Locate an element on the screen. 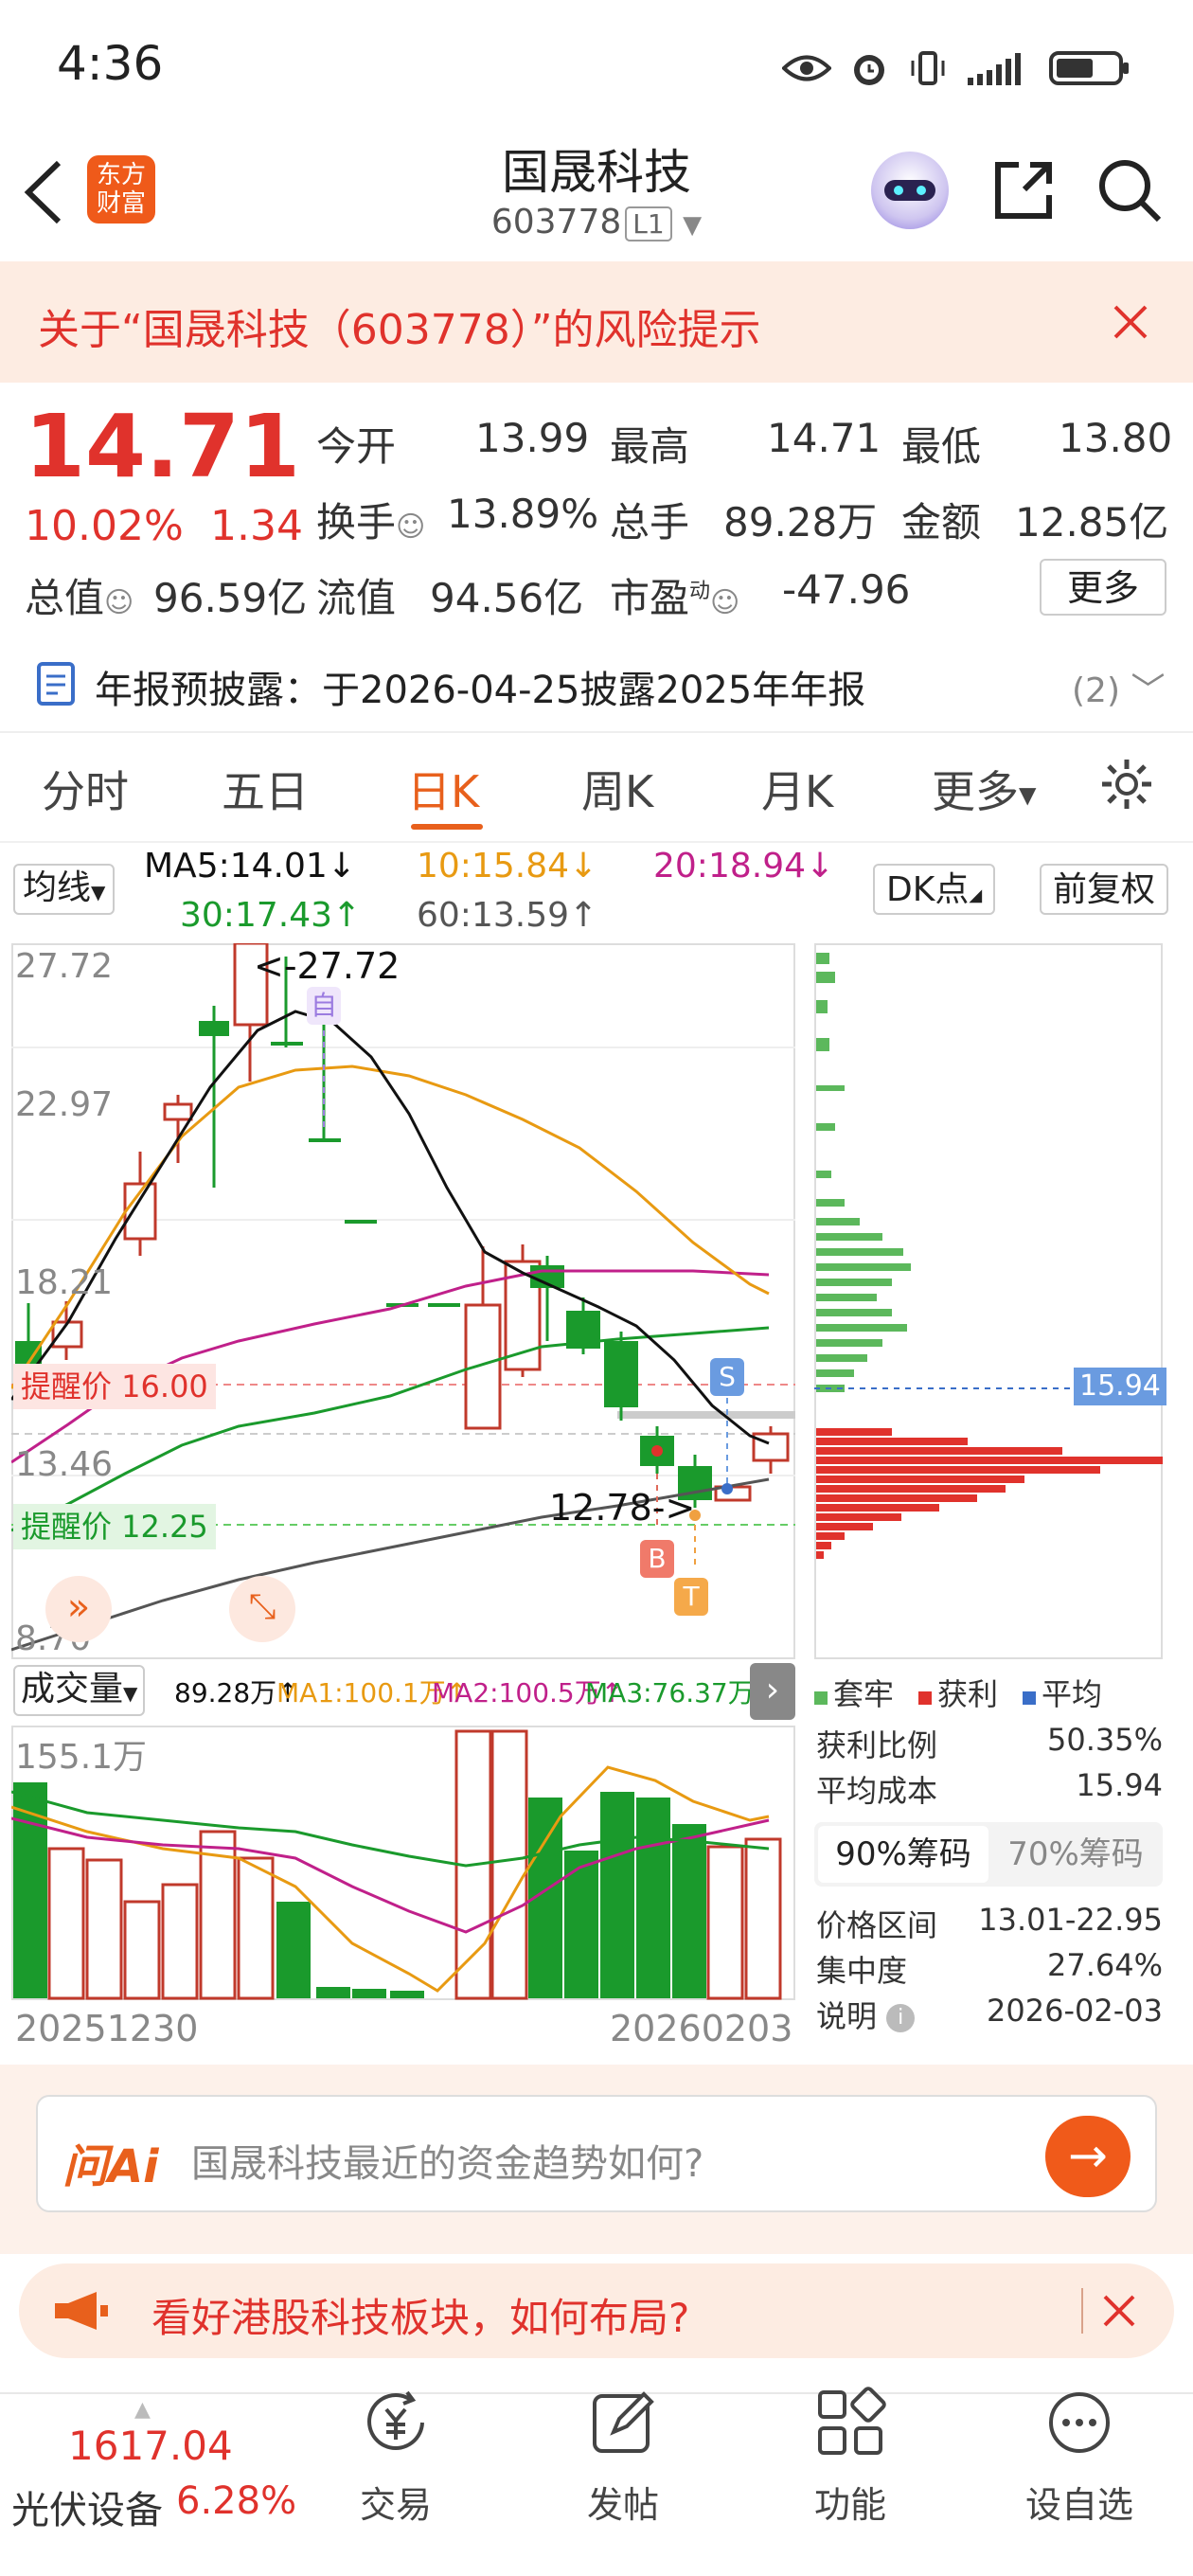 Image resolution: width=1193 pixels, height=2576 pixels. chip-legend: 套牢 获利 平均 is located at coordinates (958, 1692).